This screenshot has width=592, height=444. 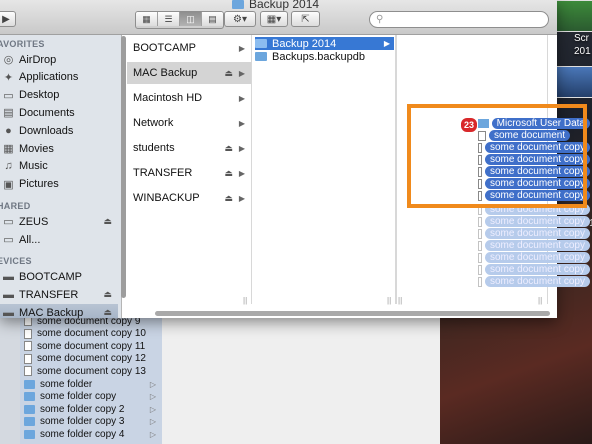 I want to click on folder-label: Backup 2014, so click(x=304, y=43).